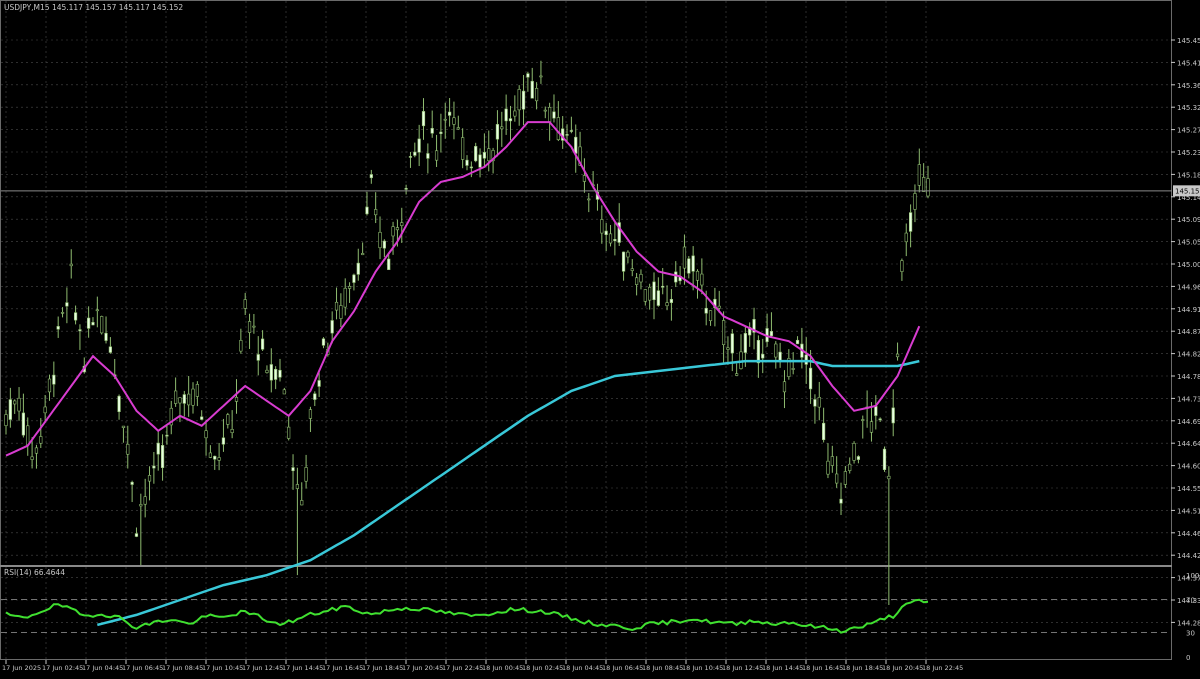  Describe the element at coordinates (1188, 287) in the screenshot. I see `price-axis-label: 144.960` at that location.